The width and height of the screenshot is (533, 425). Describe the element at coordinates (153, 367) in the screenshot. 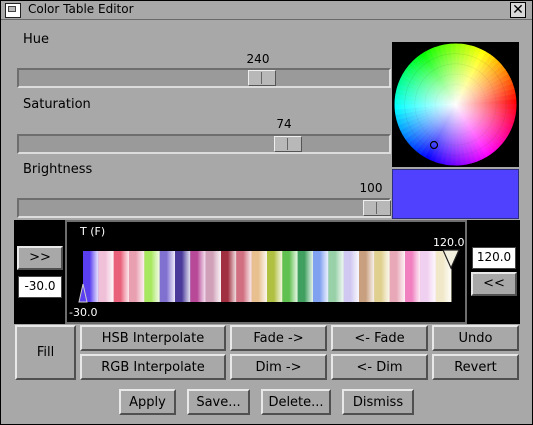

I see `rgb-interpolate-button: RGB Interpolate` at that location.